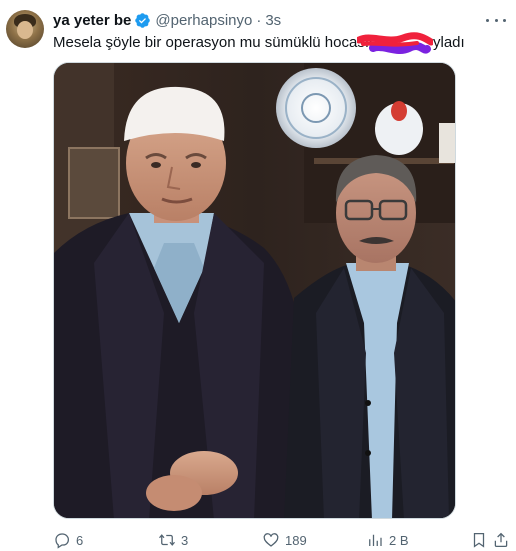 Image resolution: width=516 pixels, height=551 pixels. I want to click on display-name: ya yeter be, so click(92, 20).